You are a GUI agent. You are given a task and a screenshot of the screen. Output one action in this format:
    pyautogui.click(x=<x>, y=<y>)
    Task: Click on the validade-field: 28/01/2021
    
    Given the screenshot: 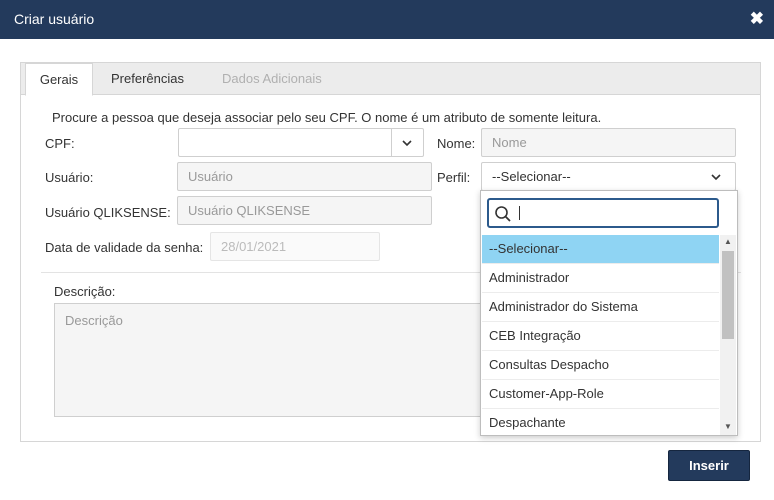 What is the action you would take?
    pyautogui.click(x=295, y=246)
    